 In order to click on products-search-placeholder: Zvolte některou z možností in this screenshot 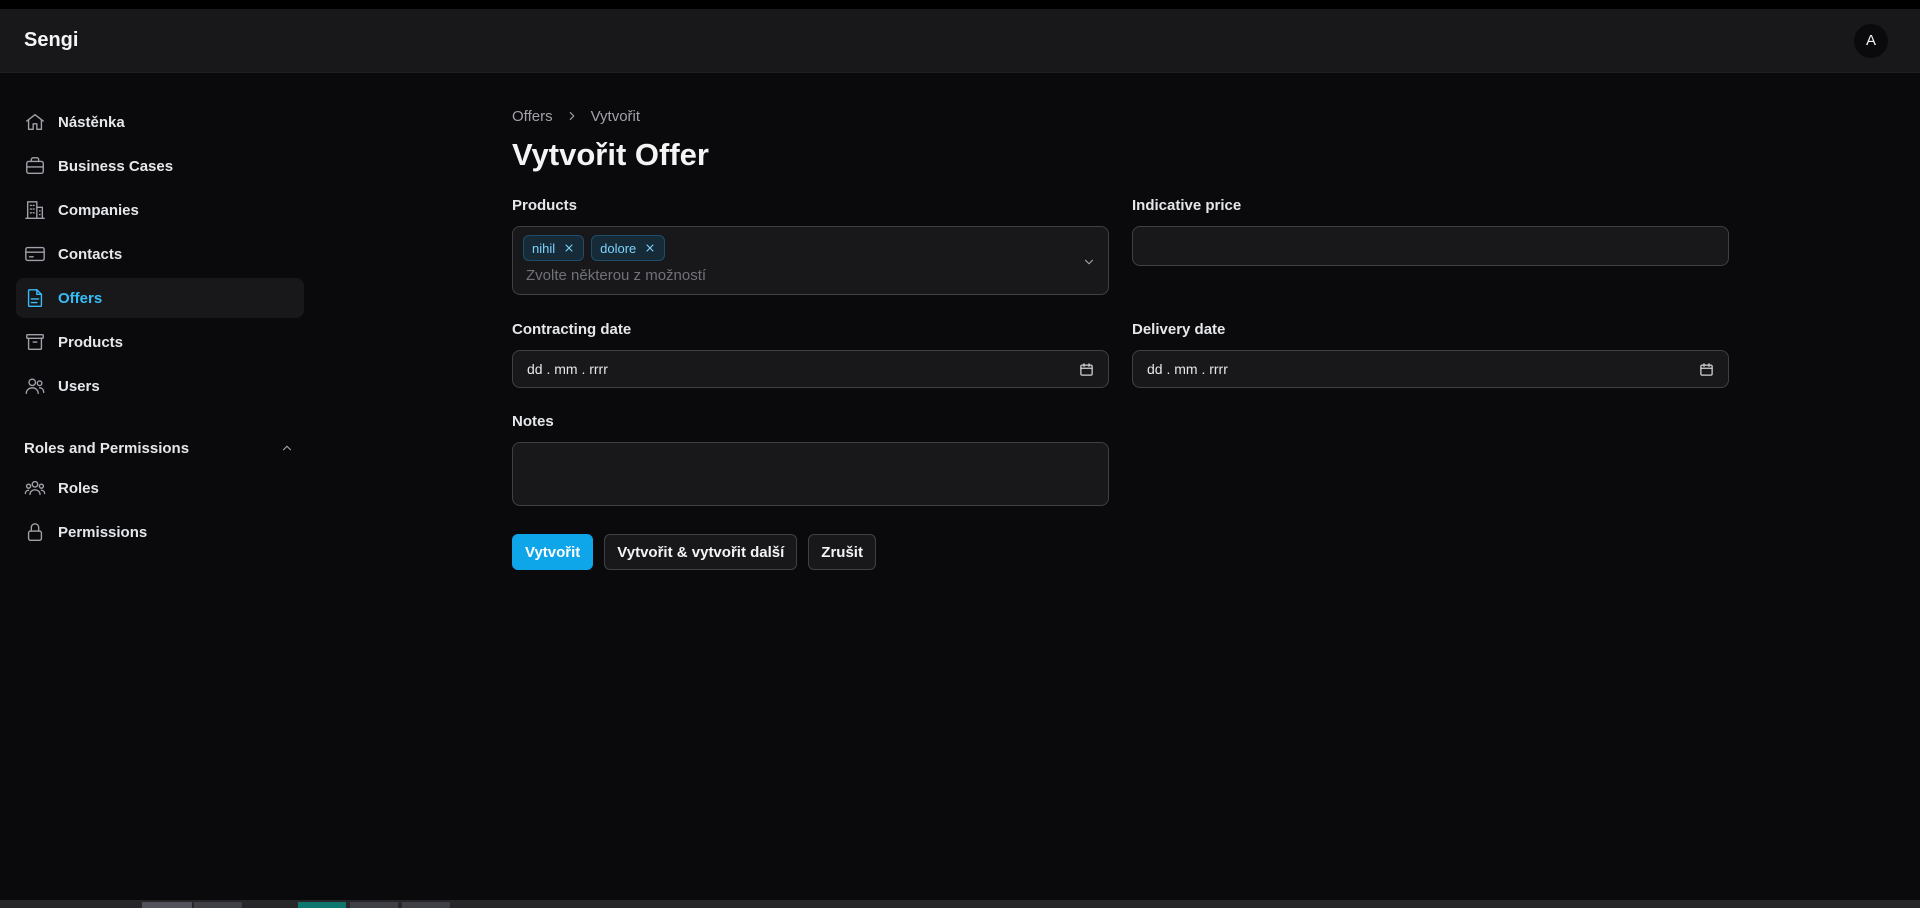, I will do `click(810, 275)`.